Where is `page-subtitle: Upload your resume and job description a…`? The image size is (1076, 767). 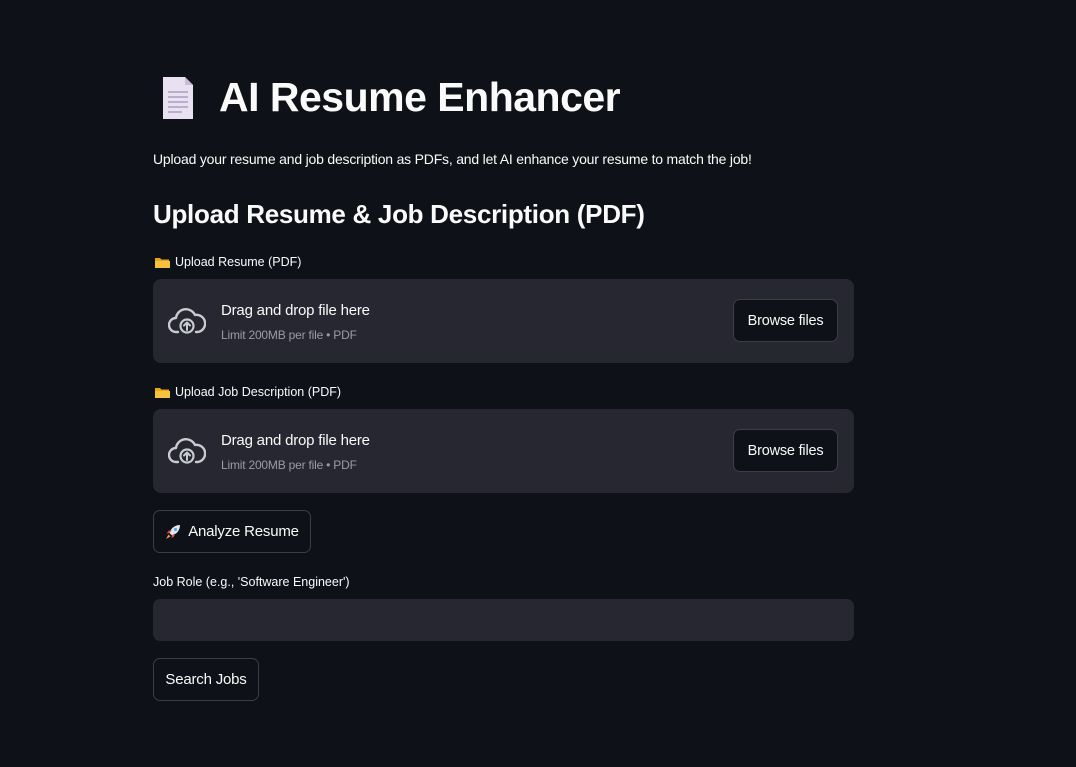 page-subtitle: Upload your resume and job description a… is located at coordinates (452, 159).